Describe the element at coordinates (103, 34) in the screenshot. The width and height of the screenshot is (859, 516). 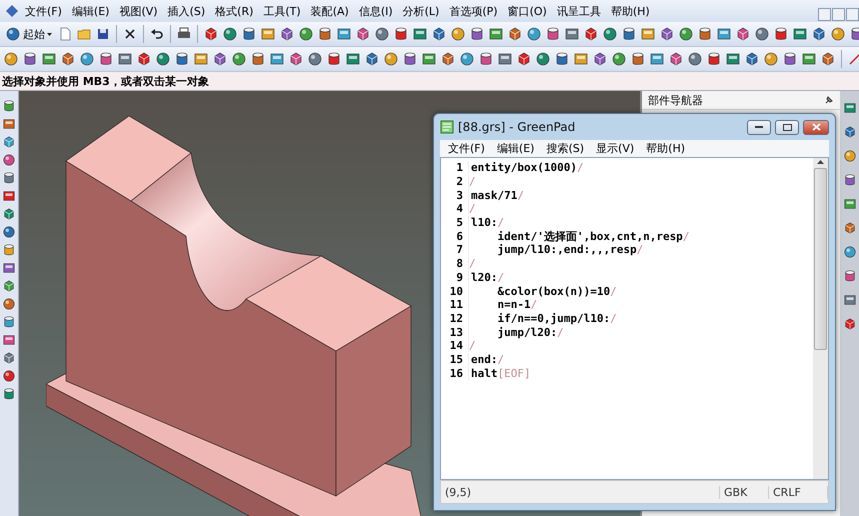
I see `save-icon` at that location.